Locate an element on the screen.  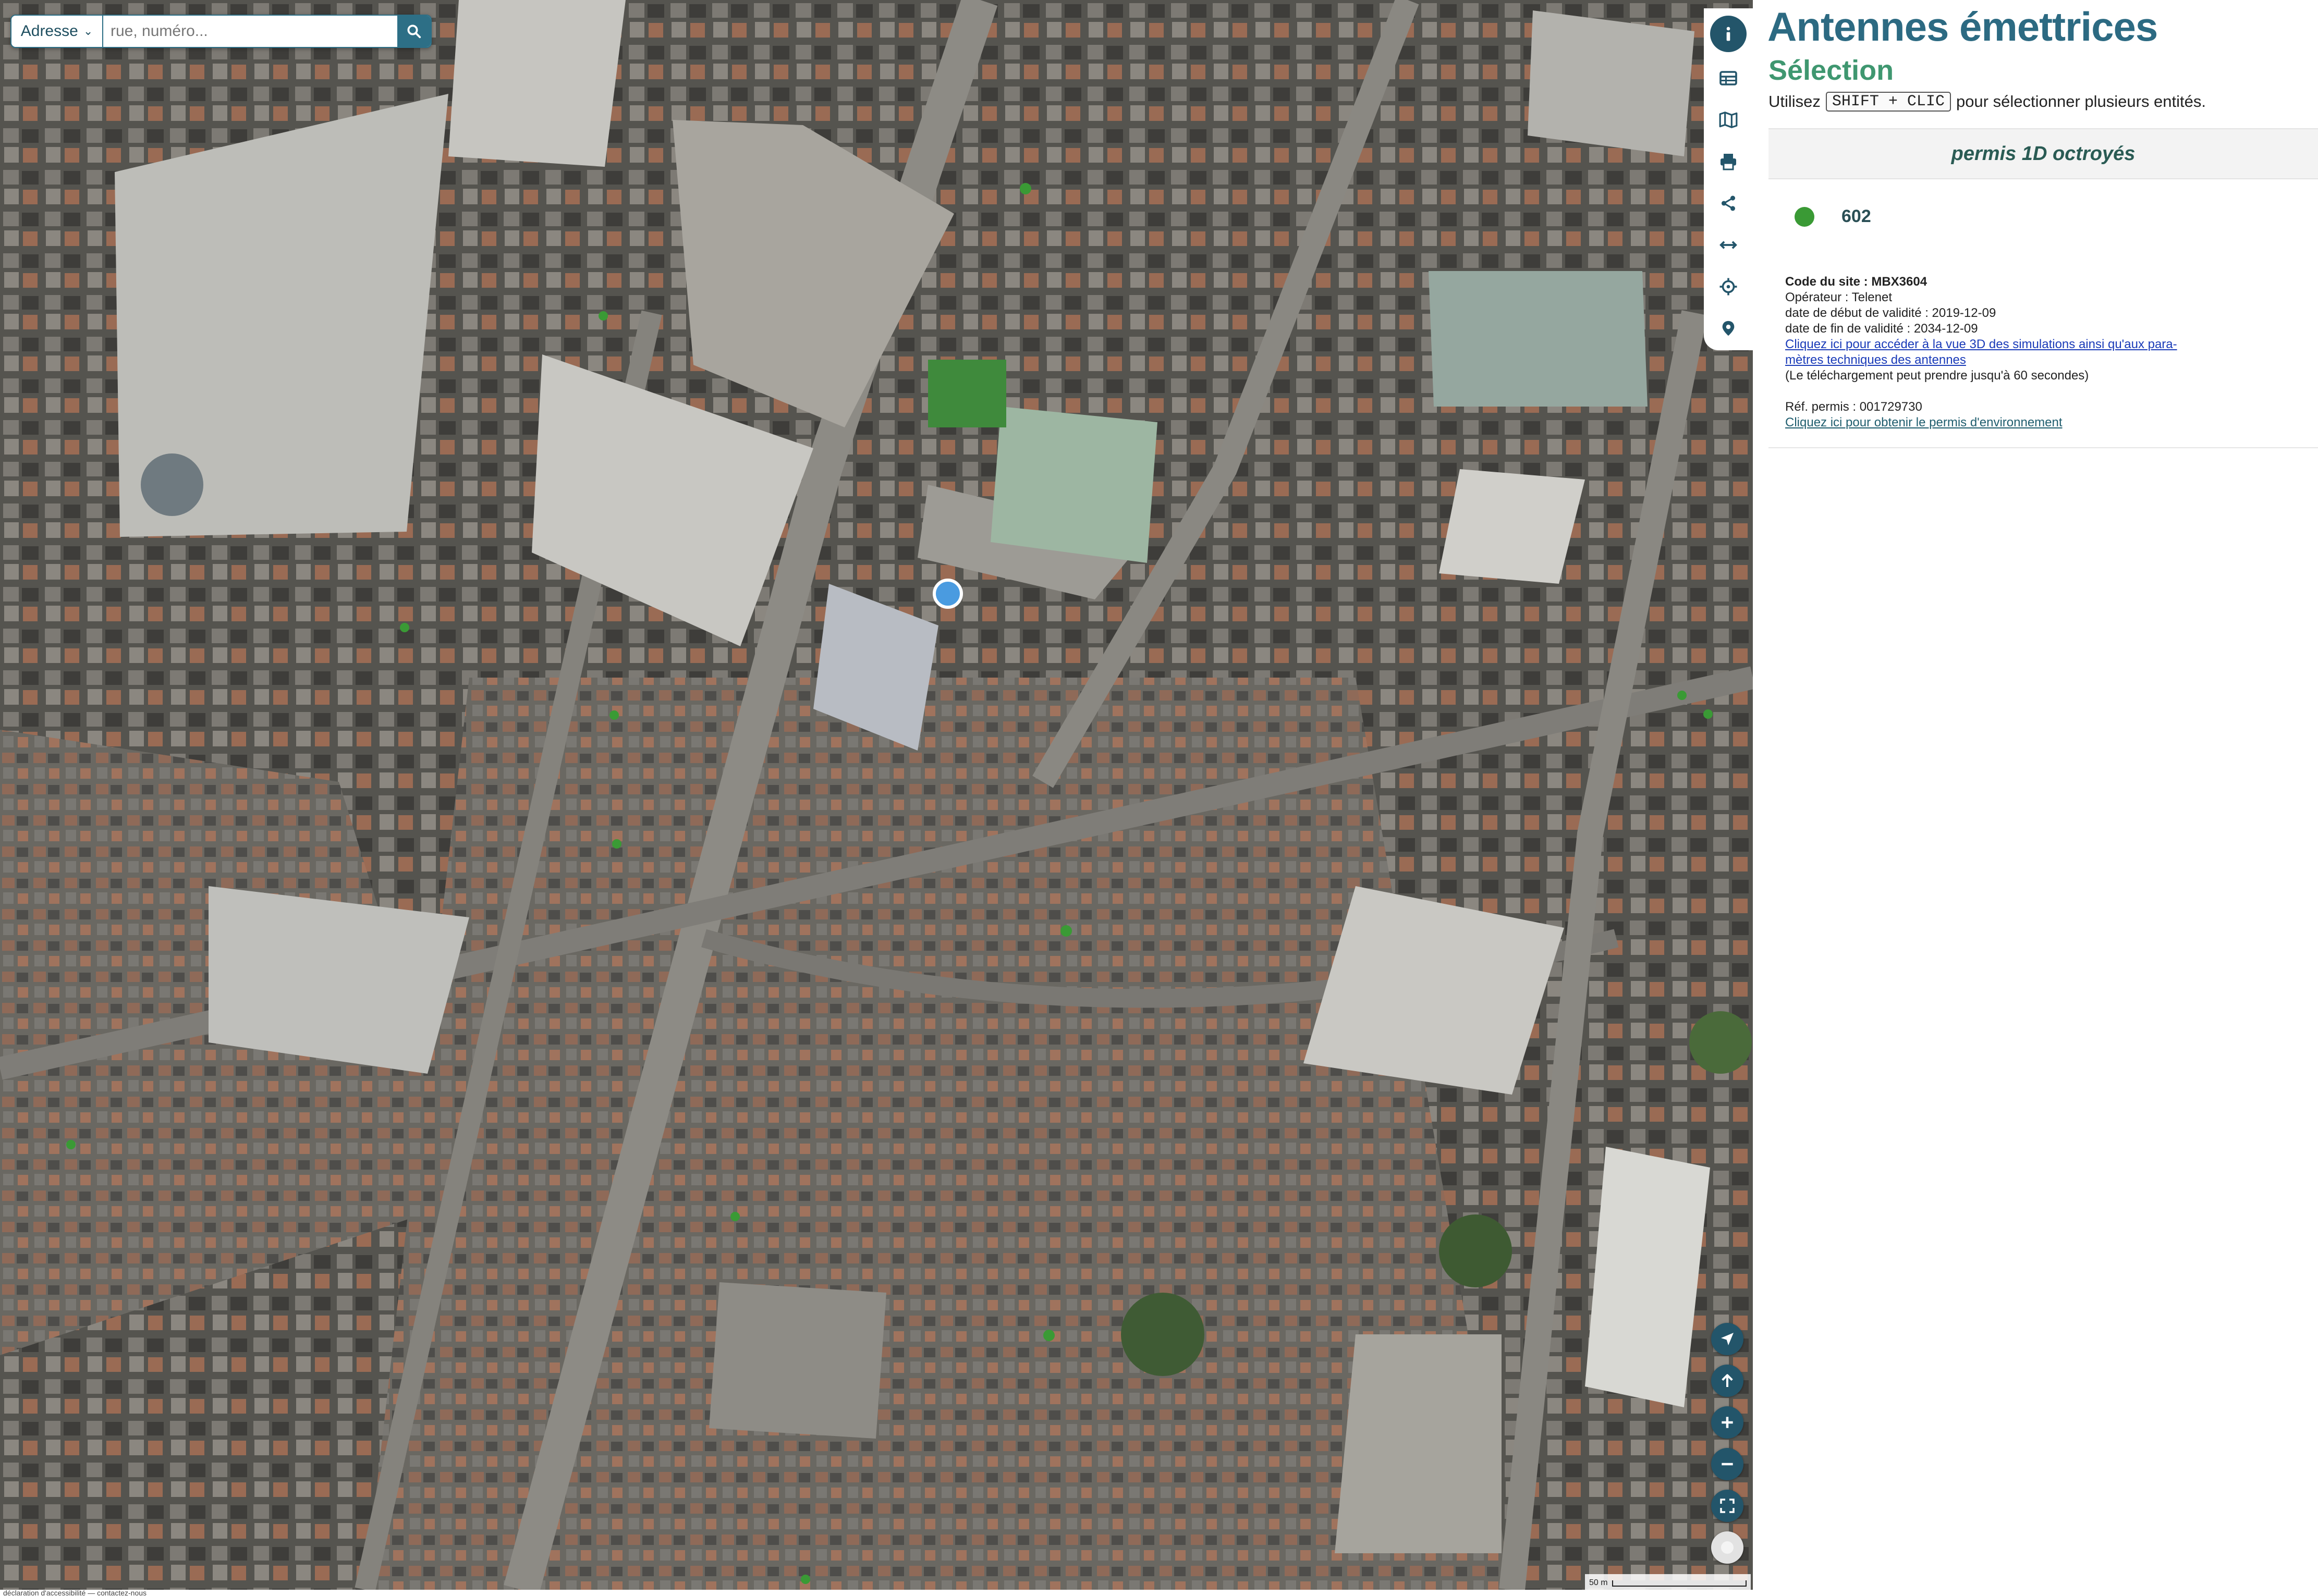
info-button is located at coordinates (1728, 34).